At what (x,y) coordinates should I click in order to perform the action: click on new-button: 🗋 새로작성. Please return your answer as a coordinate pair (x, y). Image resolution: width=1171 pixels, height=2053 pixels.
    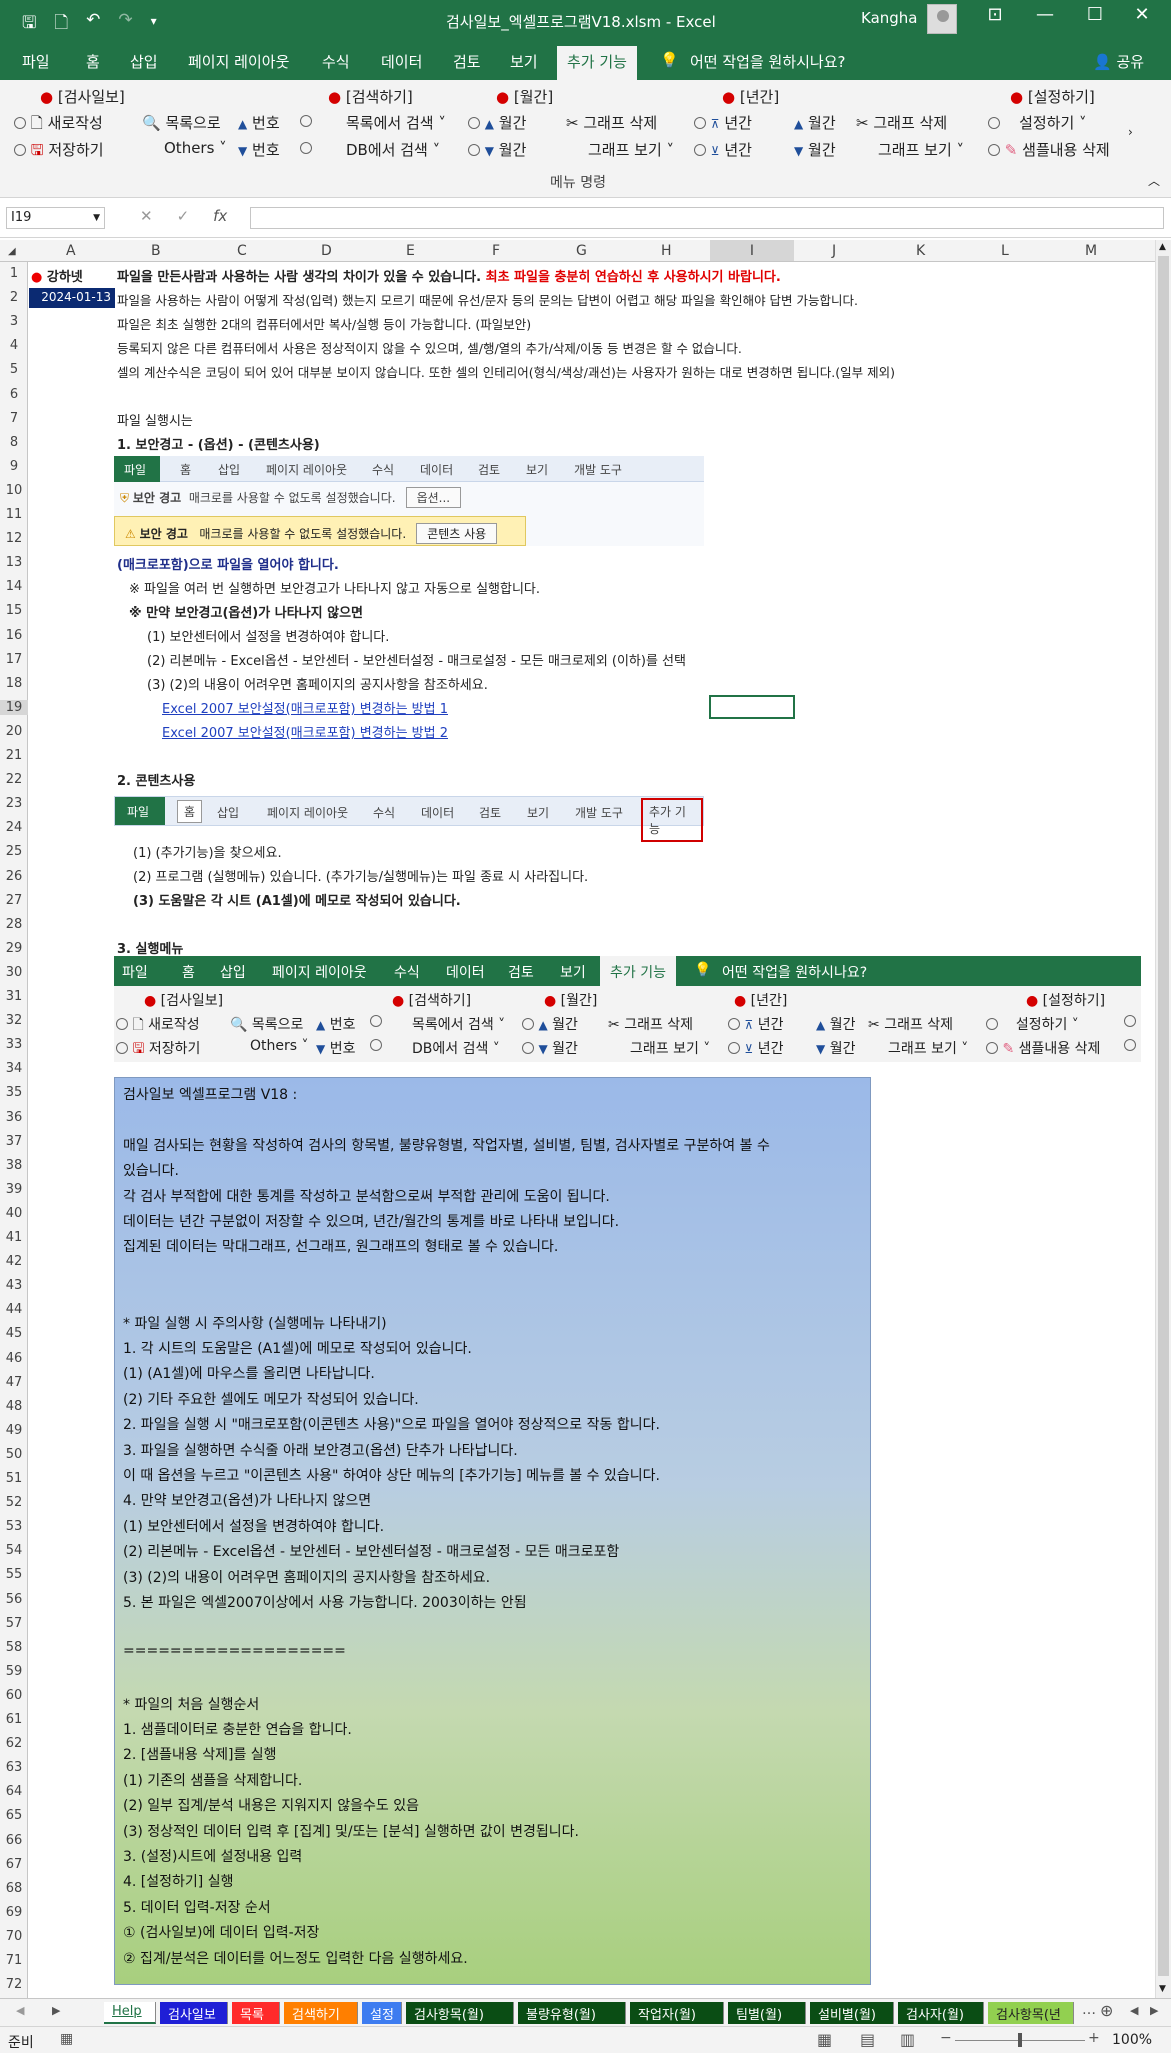
    Looking at the image, I should click on (58, 125).